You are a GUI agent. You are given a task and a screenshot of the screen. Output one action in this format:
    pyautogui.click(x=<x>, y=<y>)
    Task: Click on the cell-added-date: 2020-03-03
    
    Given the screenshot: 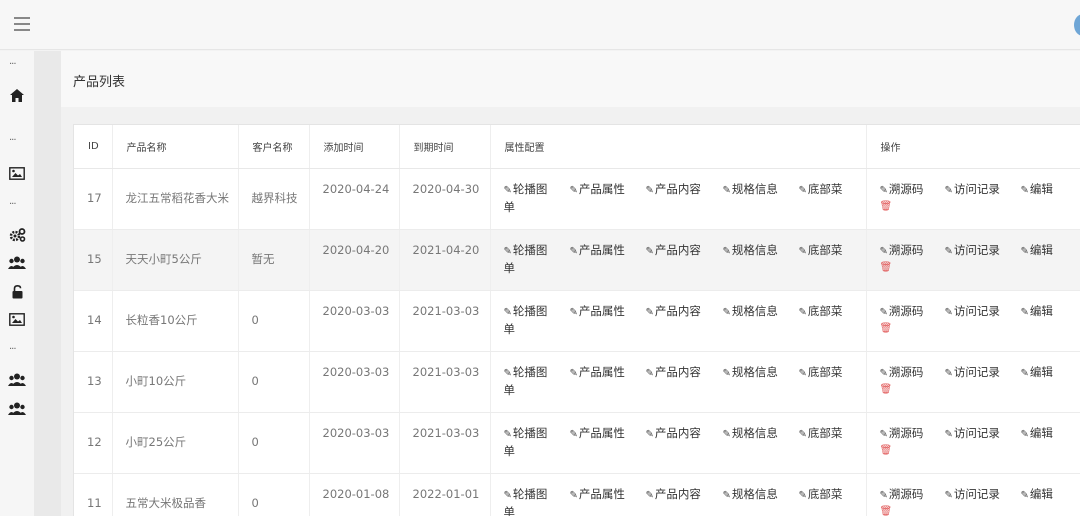 What is the action you would take?
    pyautogui.click(x=354, y=321)
    